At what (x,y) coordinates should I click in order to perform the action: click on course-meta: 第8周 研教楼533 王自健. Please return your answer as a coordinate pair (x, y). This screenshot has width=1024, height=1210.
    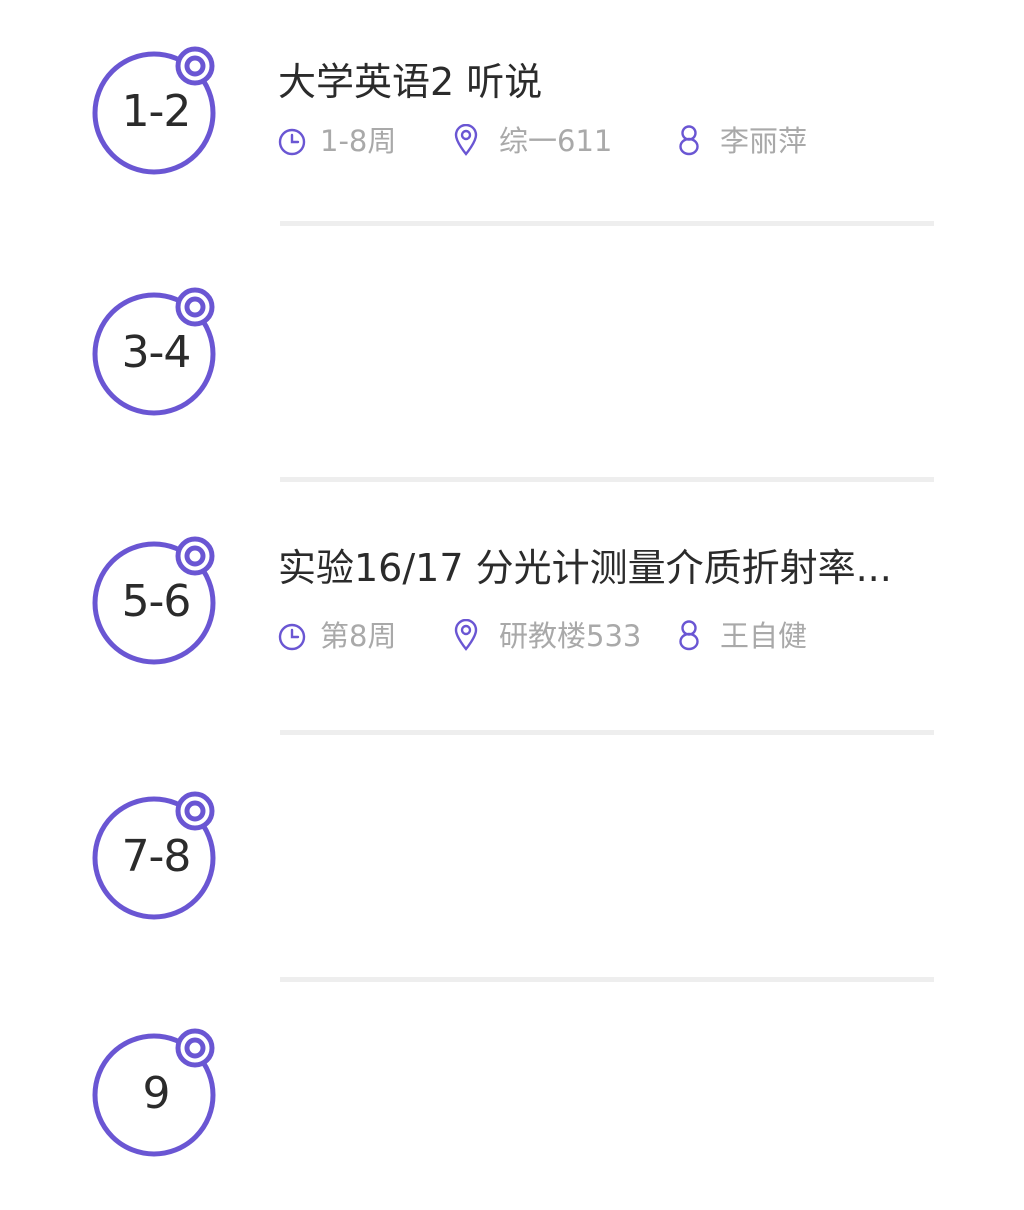
    Looking at the image, I should click on (578, 636).